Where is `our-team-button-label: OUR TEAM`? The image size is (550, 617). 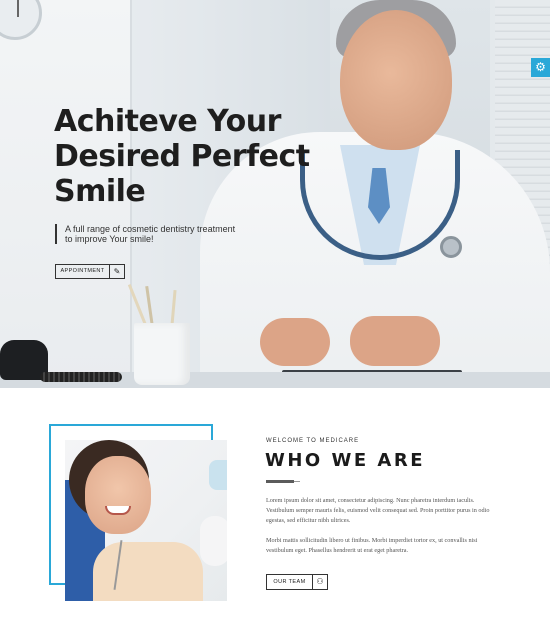
our-team-button-label: OUR TEAM is located at coordinates (290, 582).